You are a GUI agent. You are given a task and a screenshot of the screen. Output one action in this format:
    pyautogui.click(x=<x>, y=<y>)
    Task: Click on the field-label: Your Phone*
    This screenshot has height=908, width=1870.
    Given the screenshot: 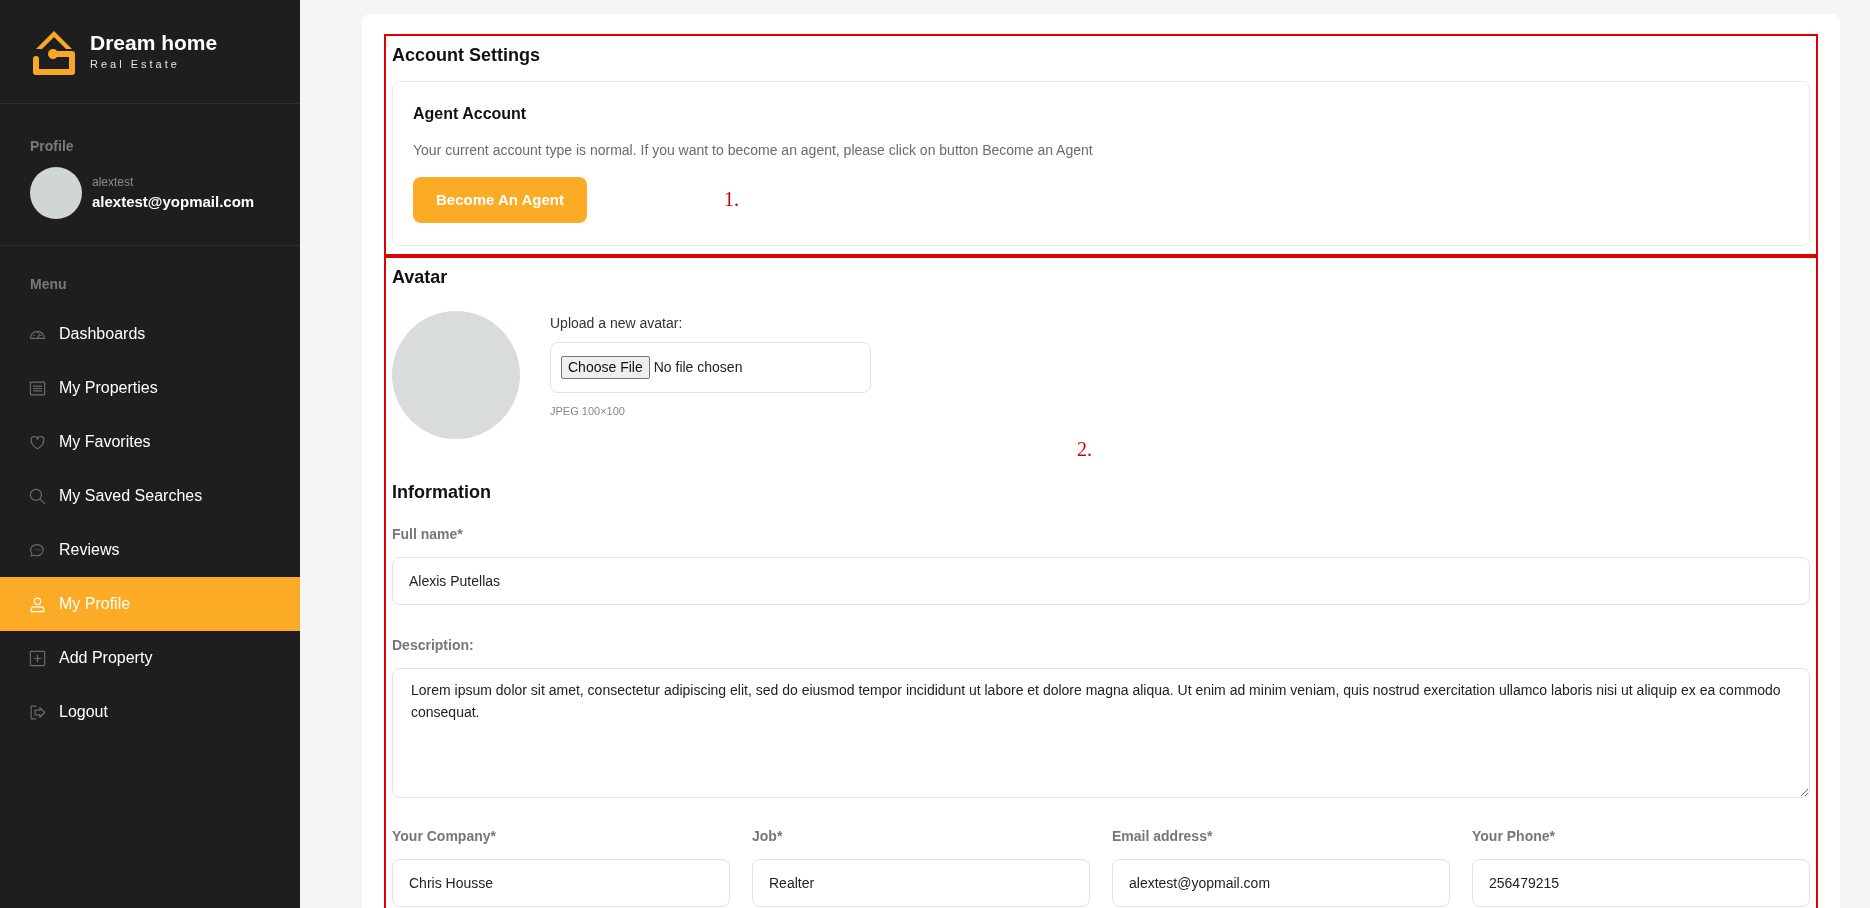 What is the action you would take?
    pyautogui.click(x=1514, y=836)
    